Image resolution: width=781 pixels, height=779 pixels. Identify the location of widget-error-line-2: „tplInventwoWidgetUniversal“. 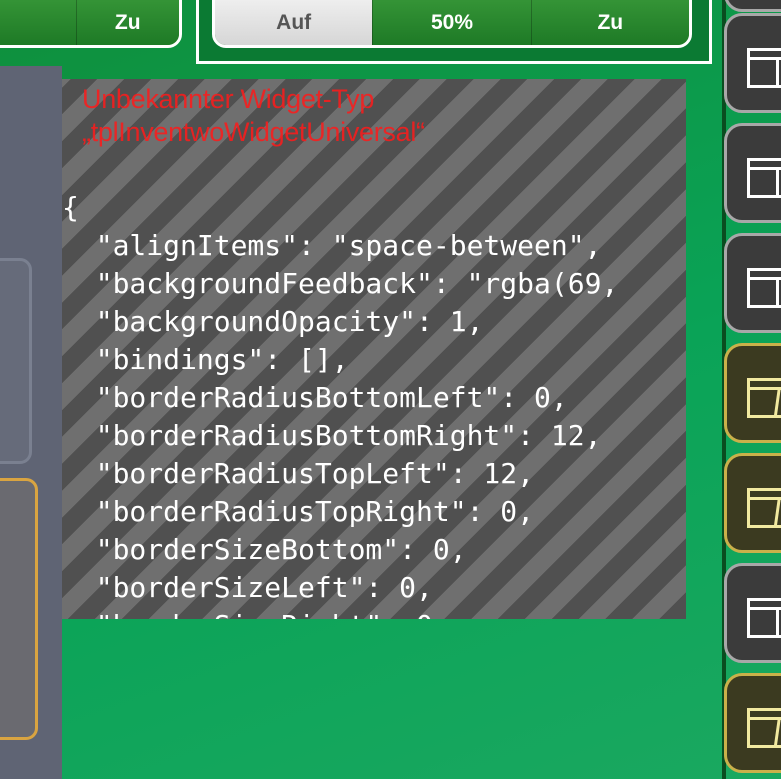
(253, 132).